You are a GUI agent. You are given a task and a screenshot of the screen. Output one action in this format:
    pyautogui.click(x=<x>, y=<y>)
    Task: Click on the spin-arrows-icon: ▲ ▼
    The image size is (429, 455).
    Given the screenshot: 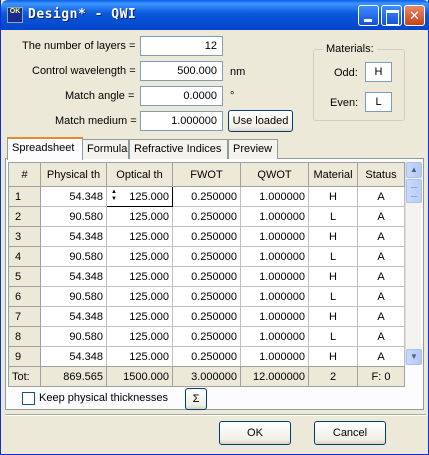 What is the action you would take?
    pyautogui.click(x=113, y=196)
    